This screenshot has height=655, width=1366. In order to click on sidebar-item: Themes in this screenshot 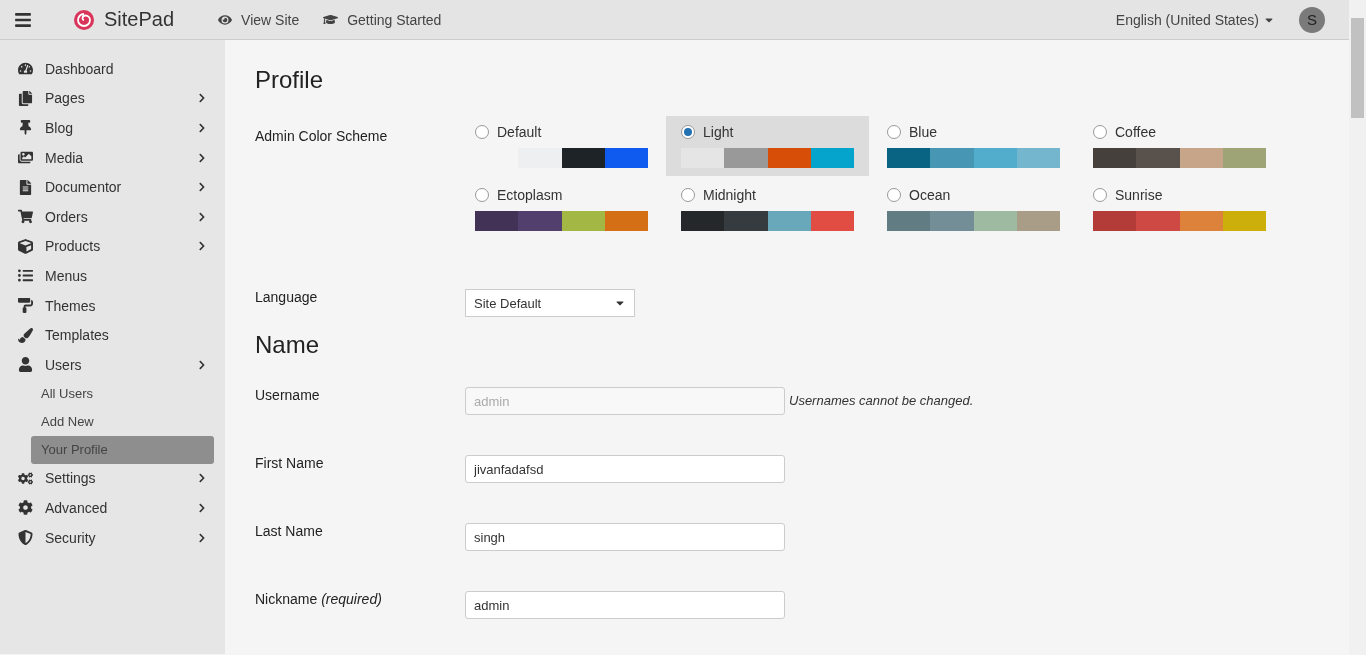, I will do `click(112, 305)`.